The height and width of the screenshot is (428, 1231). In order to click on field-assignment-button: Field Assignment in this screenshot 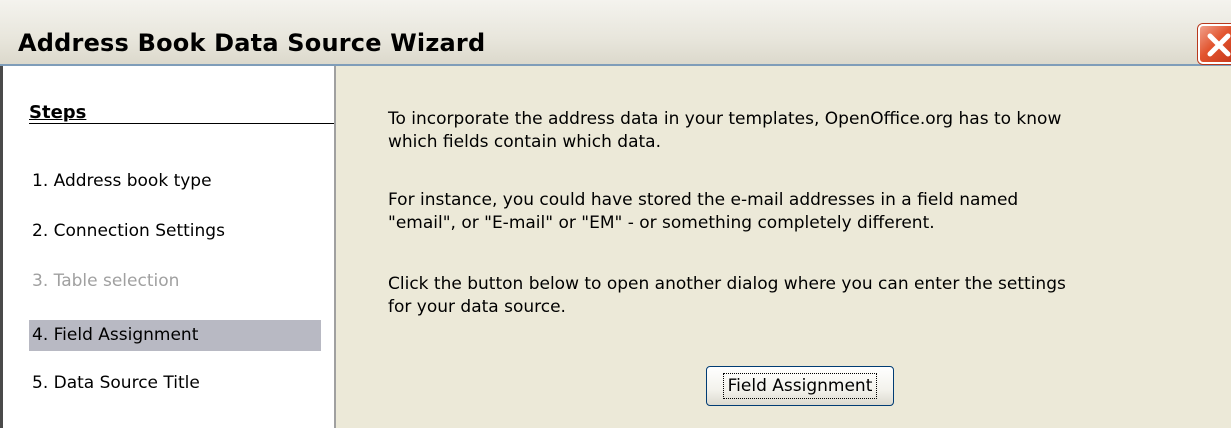, I will do `click(800, 386)`.